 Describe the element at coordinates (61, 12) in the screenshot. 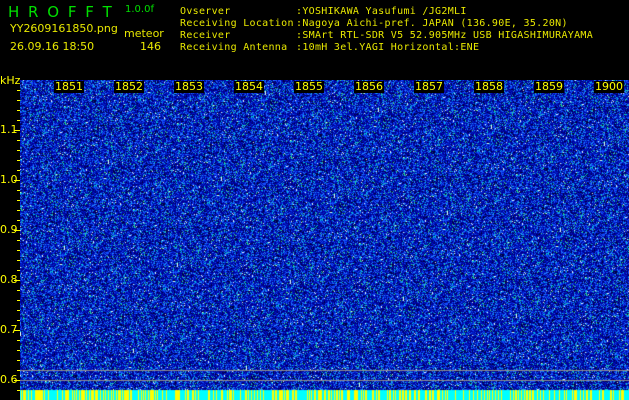

I see `app-title: H R O F F T` at that location.